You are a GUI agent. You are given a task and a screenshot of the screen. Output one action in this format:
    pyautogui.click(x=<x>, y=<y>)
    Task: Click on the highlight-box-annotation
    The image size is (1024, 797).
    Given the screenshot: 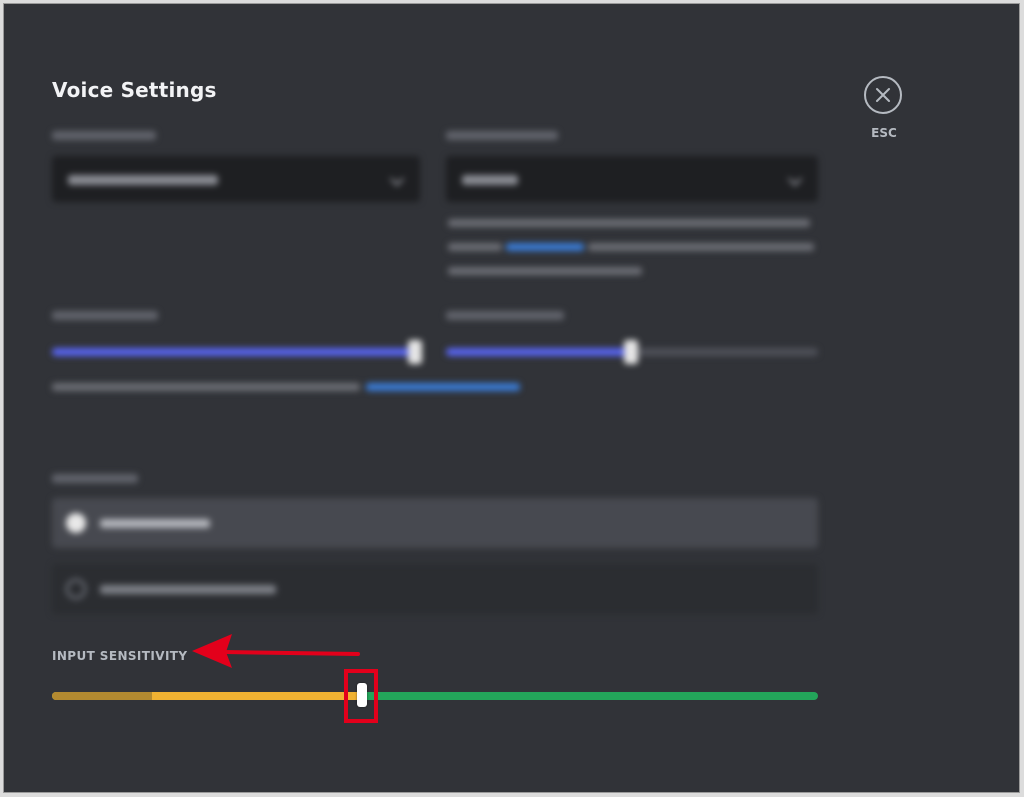 What is the action you would take?
    pyautogui.click(x=361, y=696)
    